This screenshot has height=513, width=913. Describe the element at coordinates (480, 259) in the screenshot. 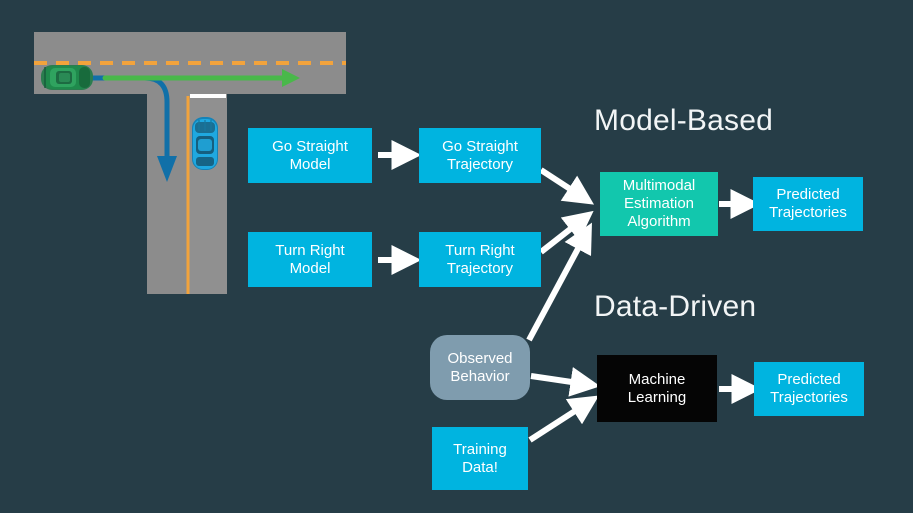

I see `box-turn-right-trajectory: Turn Right Trajectory` at that location.